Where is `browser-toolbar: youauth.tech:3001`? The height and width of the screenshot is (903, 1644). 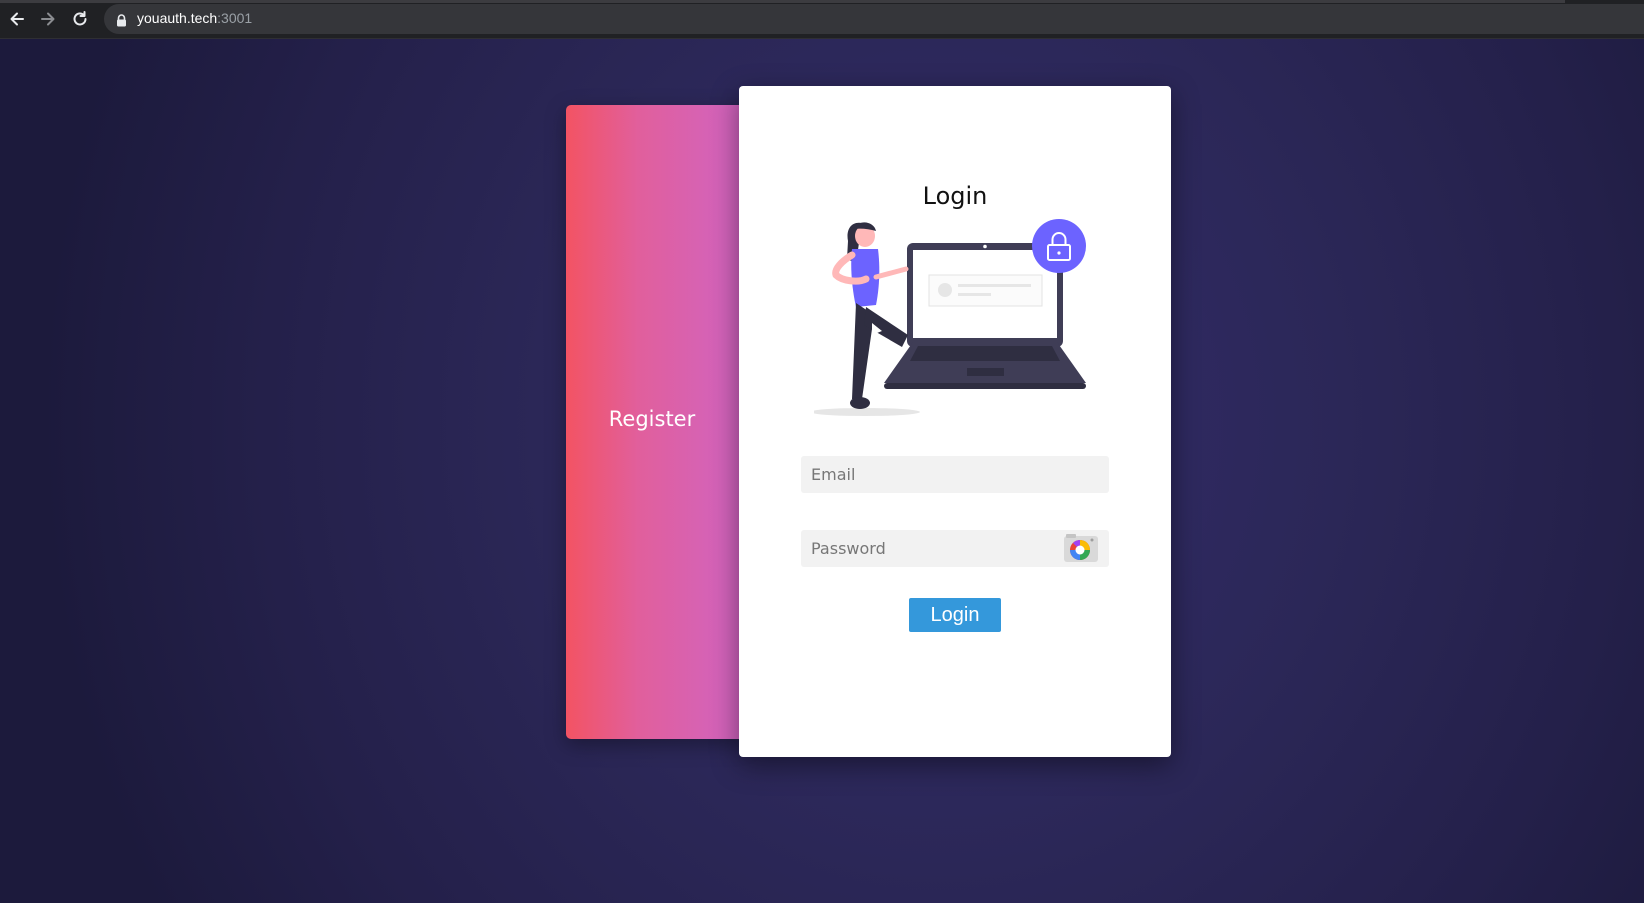
browser-toolbar: youauth.tech:3001 is located at coordinates (822, 19).